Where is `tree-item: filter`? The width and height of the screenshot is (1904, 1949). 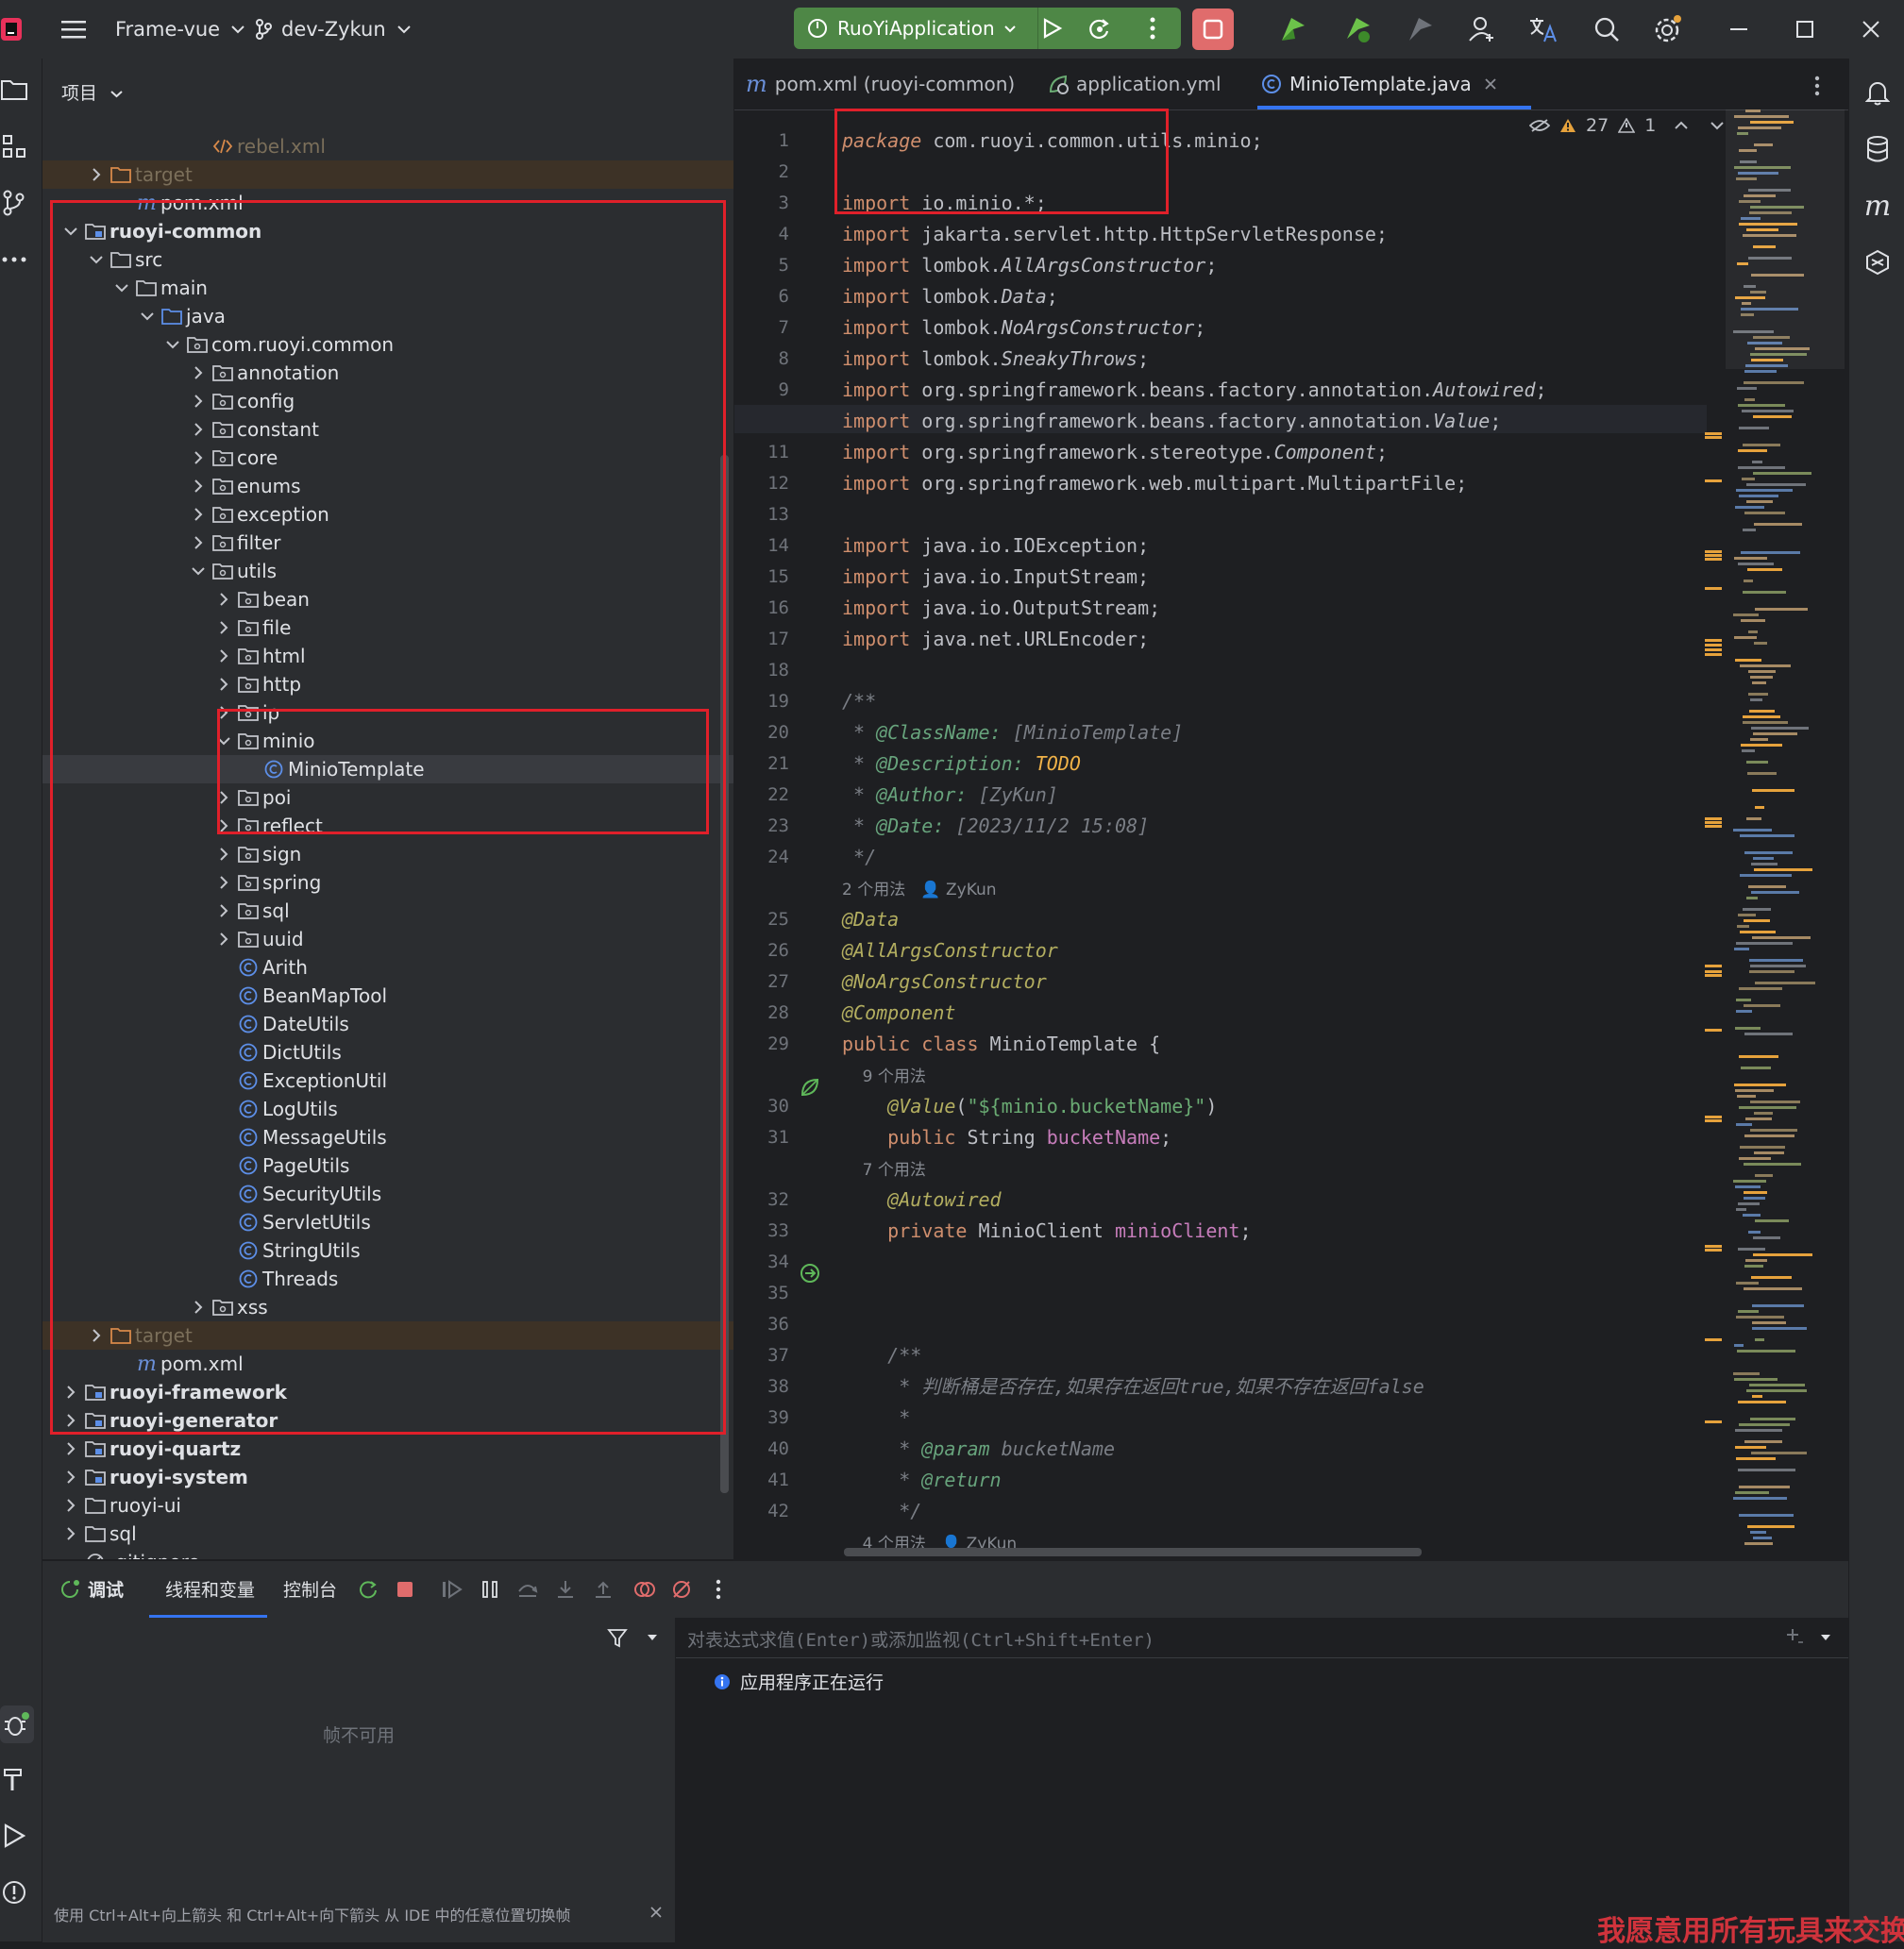
tree-item: filter is located at coordinates (387, 543).